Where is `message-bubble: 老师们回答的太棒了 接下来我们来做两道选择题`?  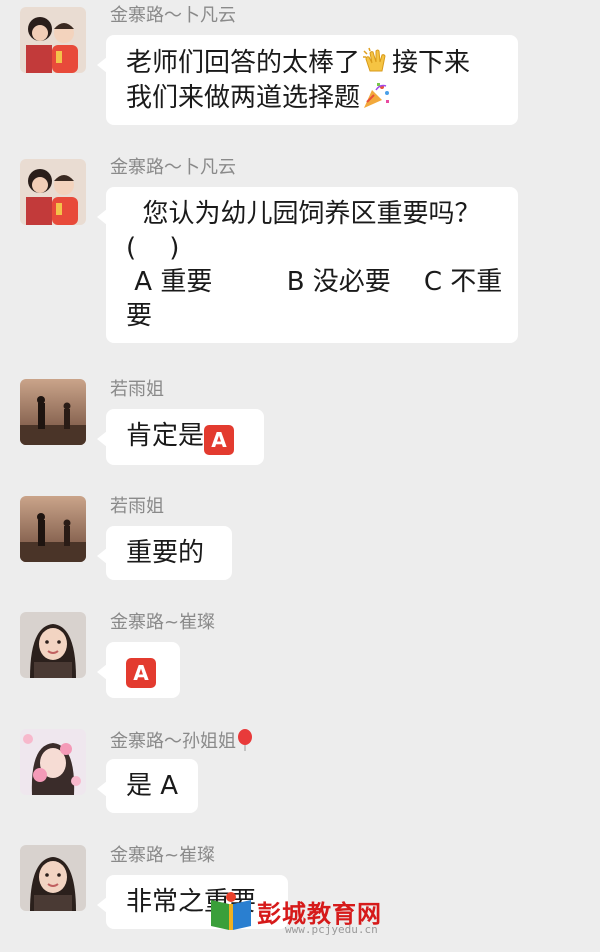
message-bubble: 老师们回答的太棒了 接下来我们来做两道选择题 is located at coordinates (307, 80).